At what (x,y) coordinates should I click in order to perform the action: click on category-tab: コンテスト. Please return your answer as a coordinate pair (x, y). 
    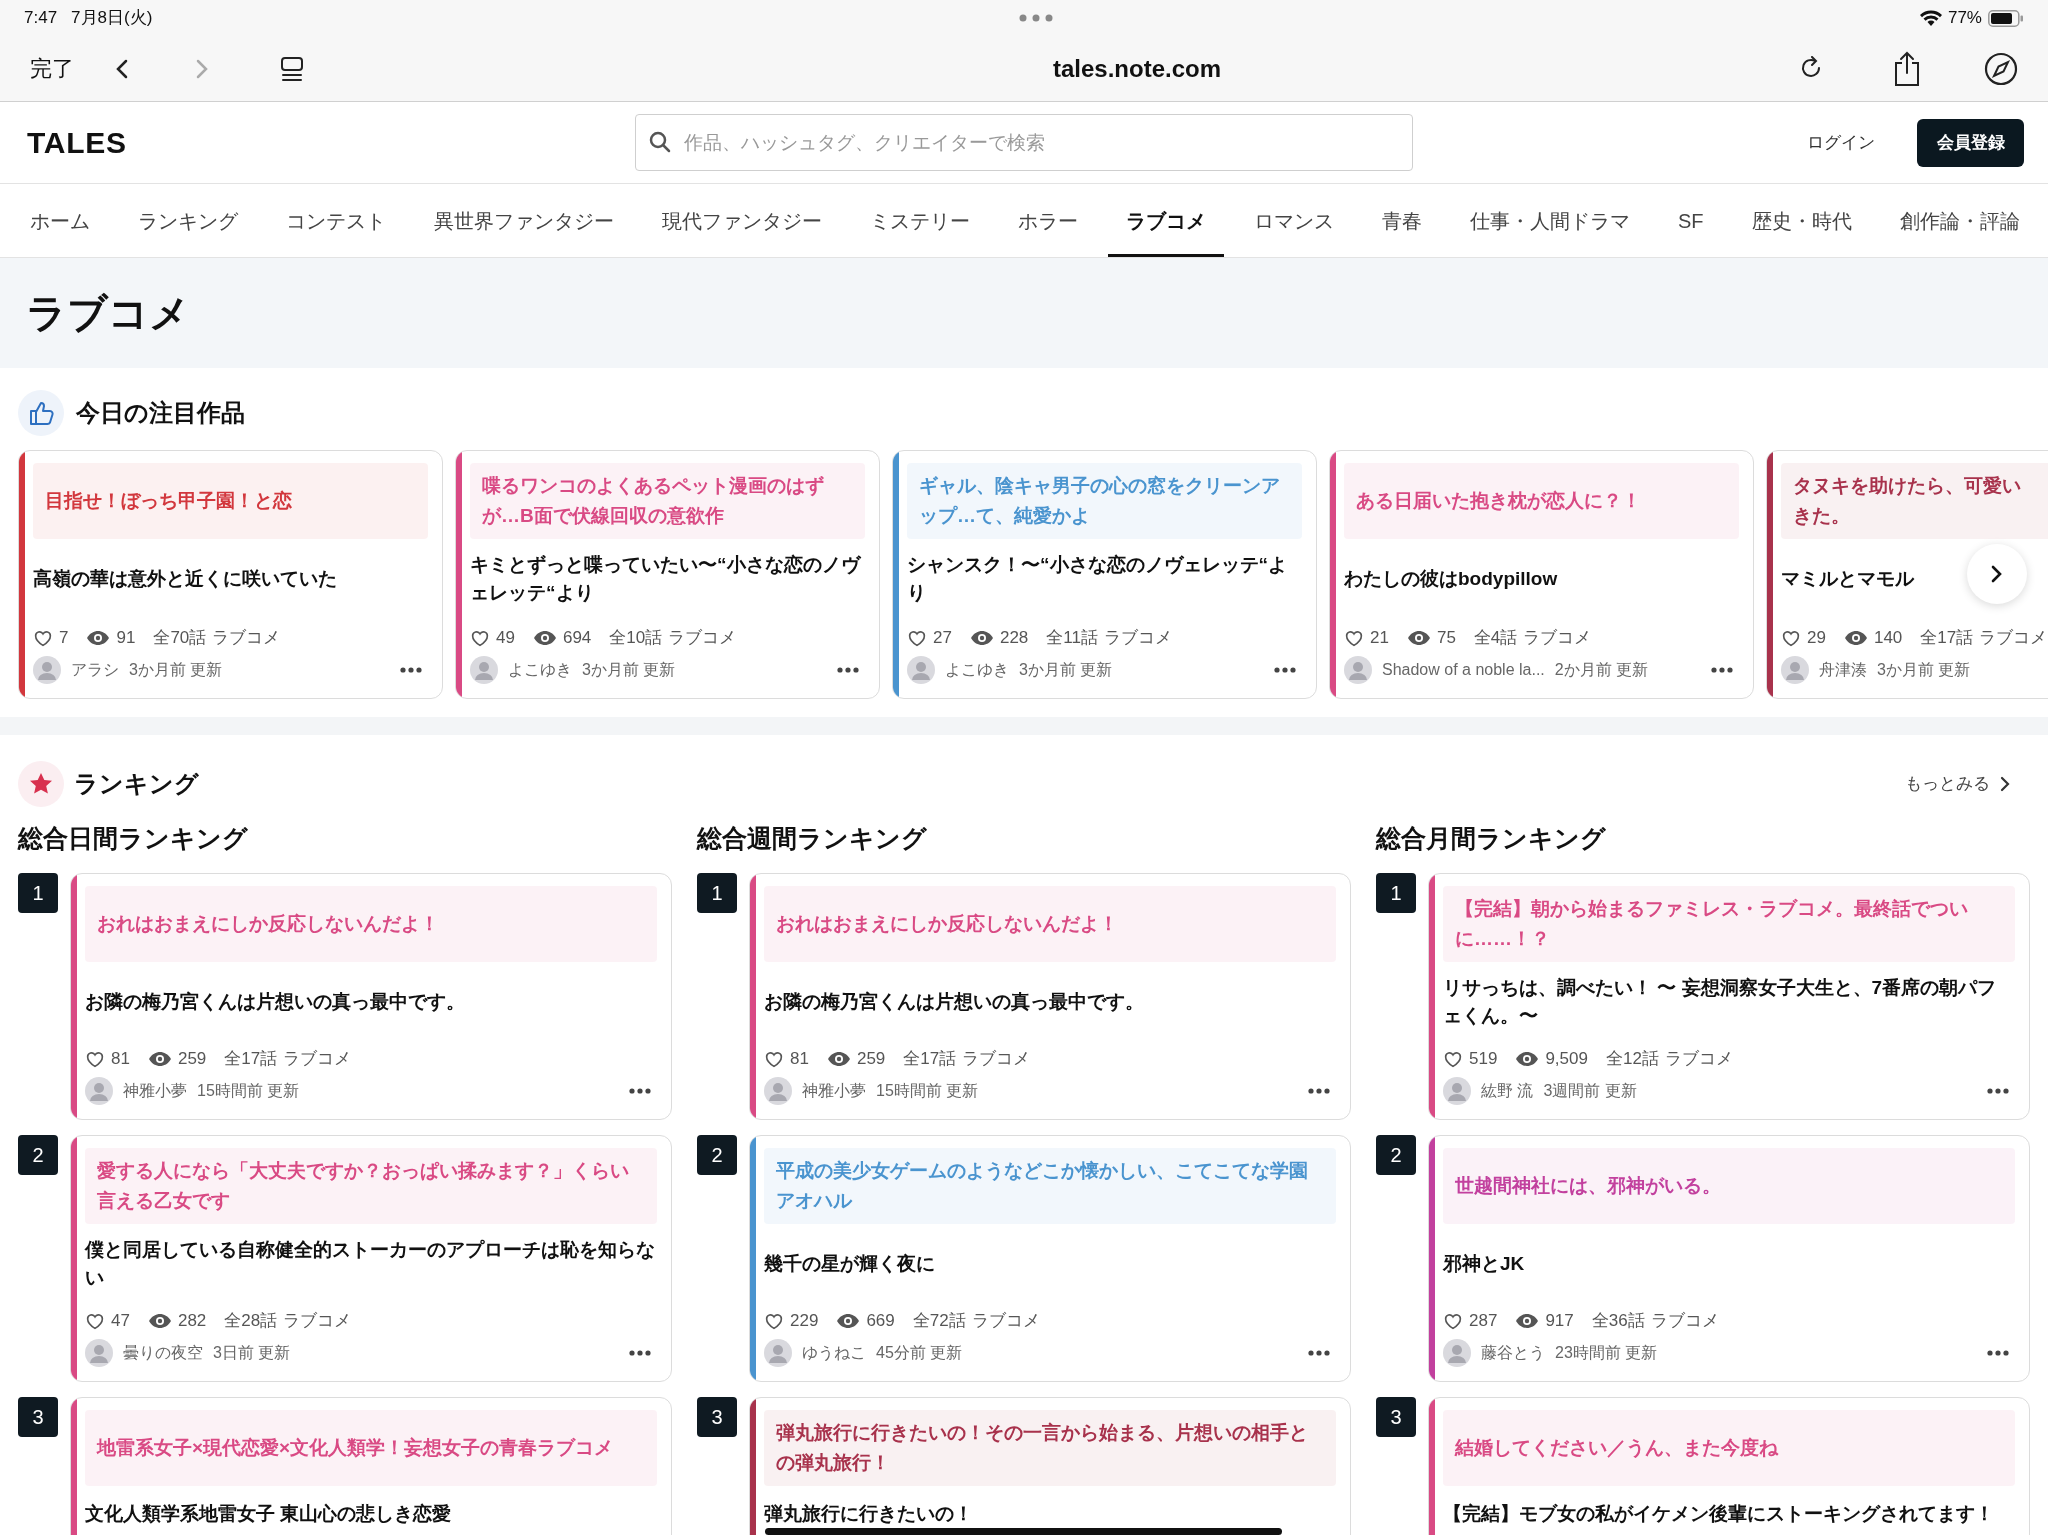
    Looking at the image, I should click on (336, 220).